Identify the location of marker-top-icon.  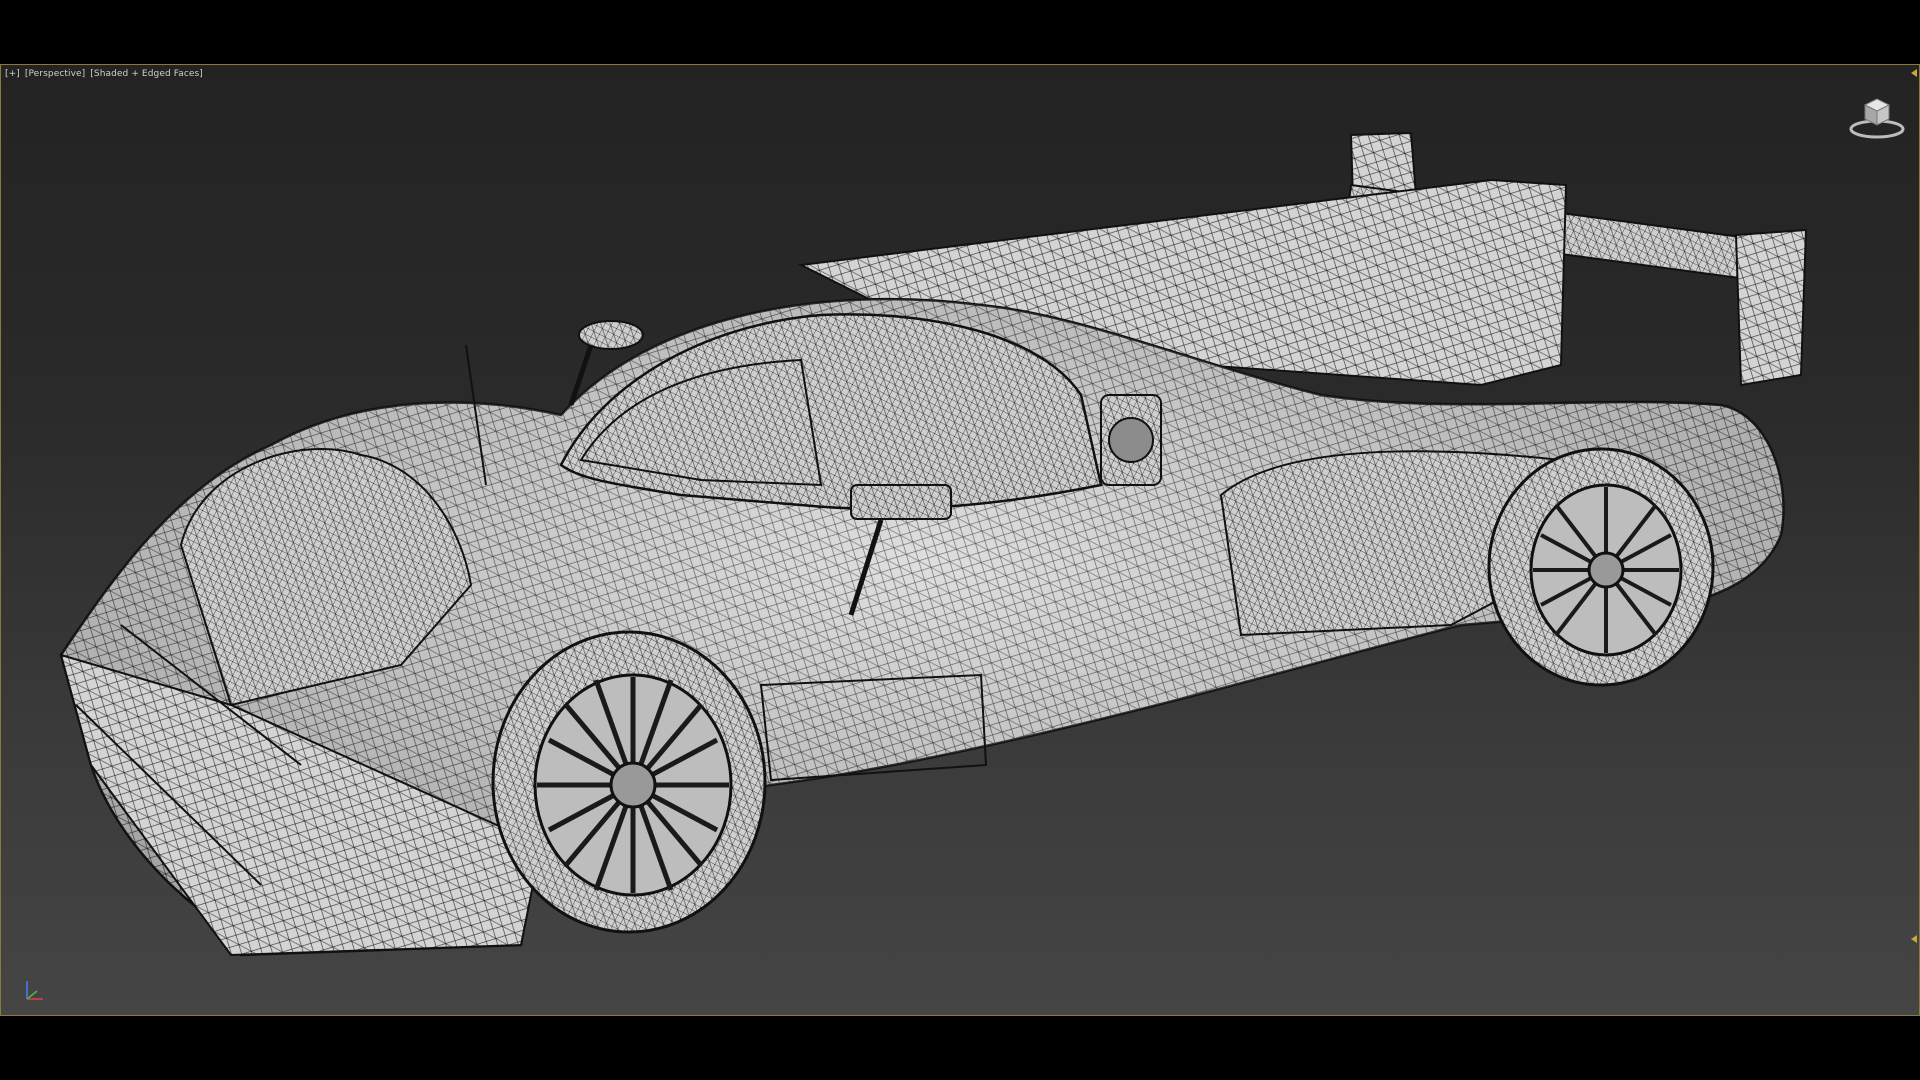
(1914, 73).